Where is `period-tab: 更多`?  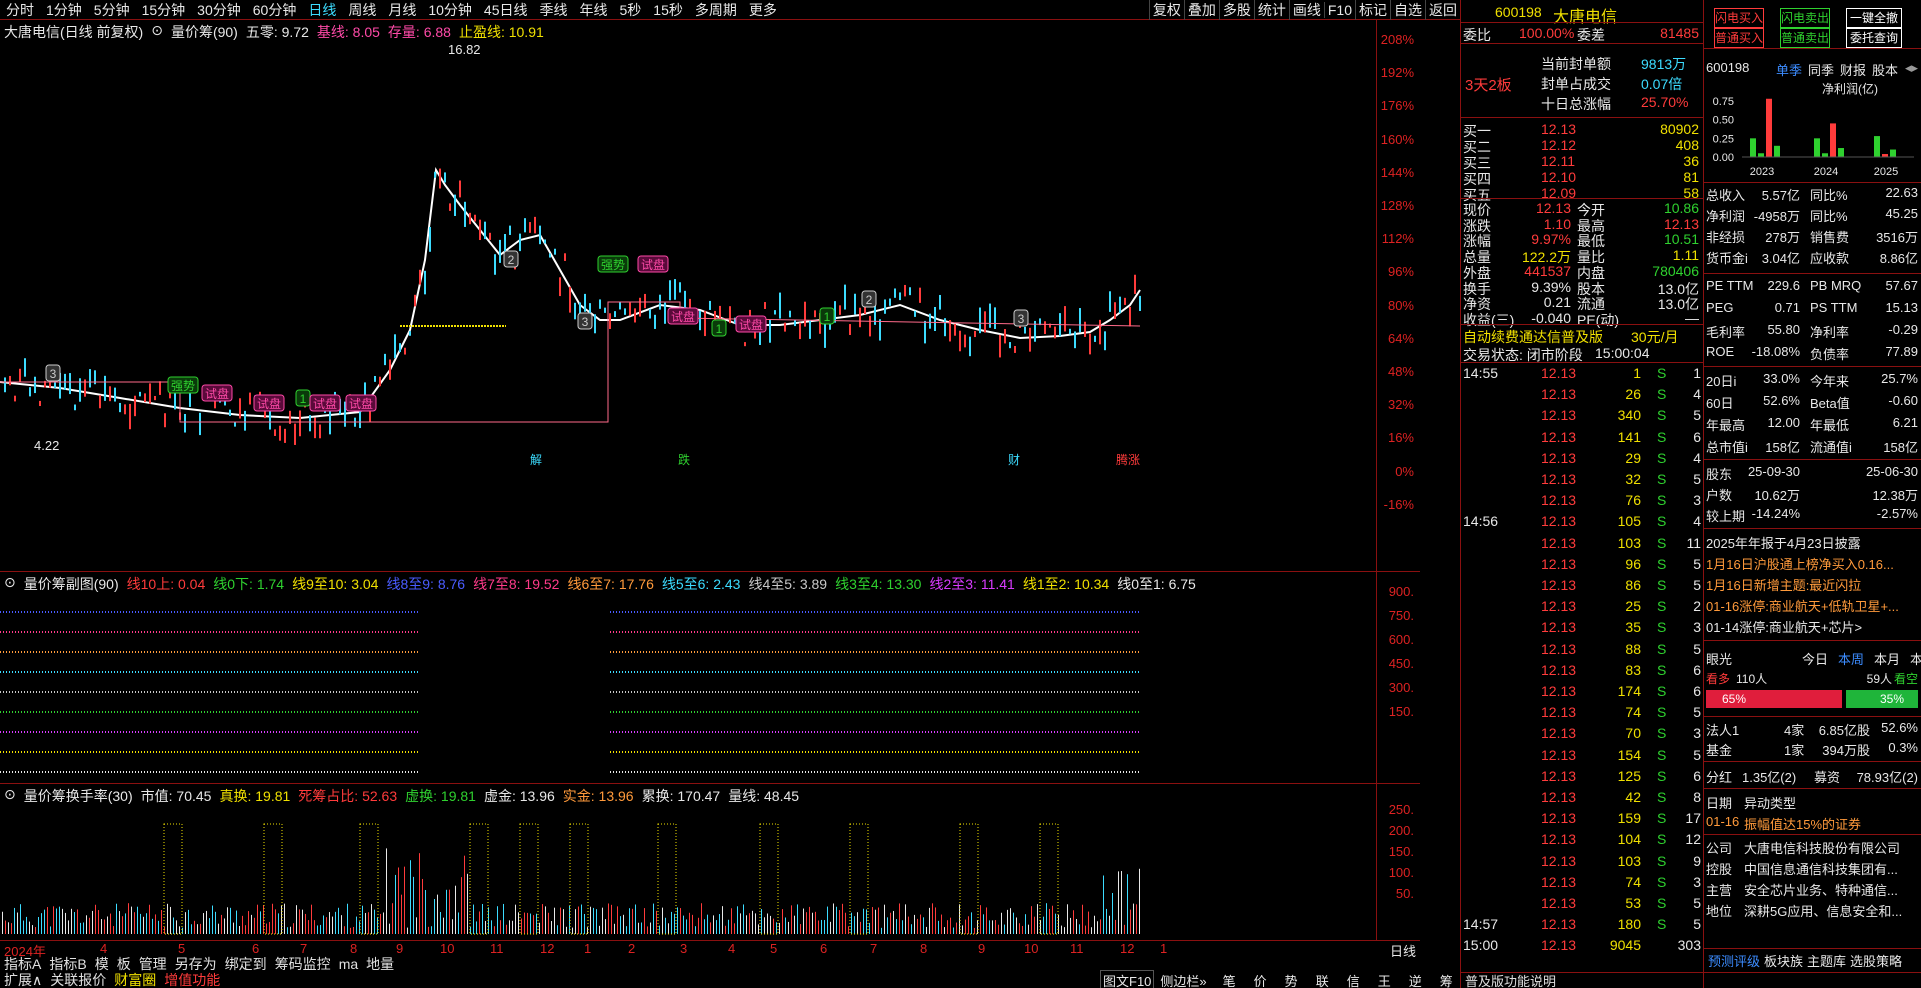
period-tab: 更多 is located at coordinates (763, 10).